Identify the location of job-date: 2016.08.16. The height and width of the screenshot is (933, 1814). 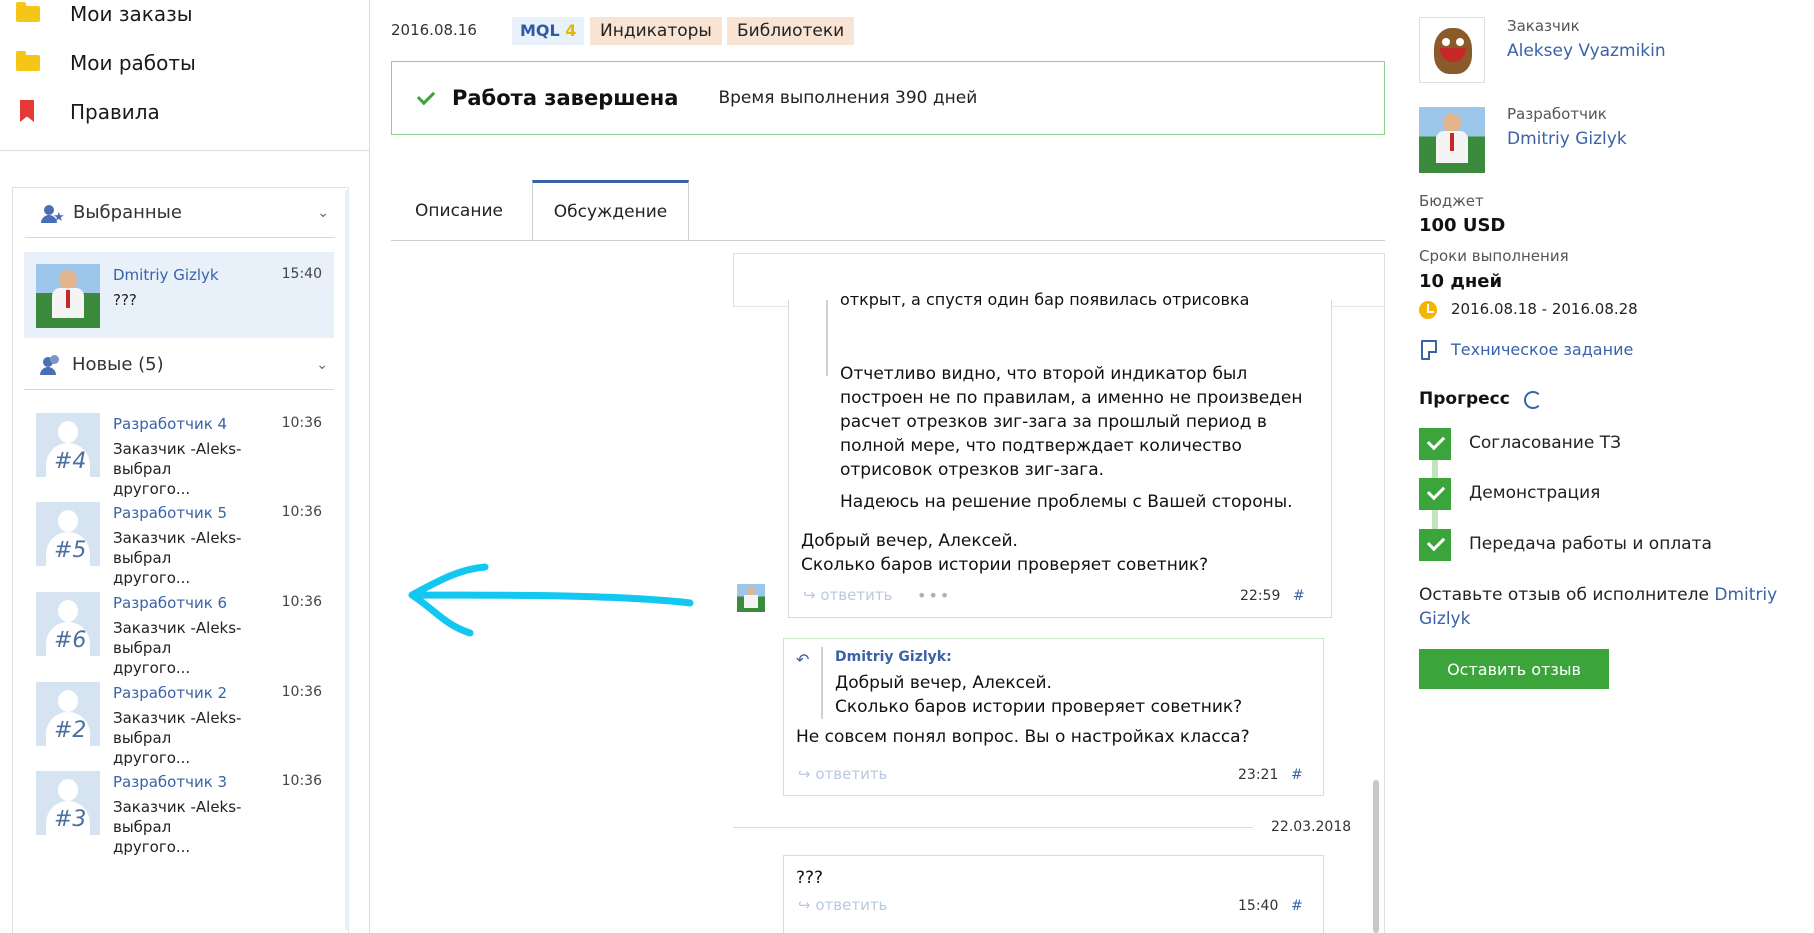
(434, 30).